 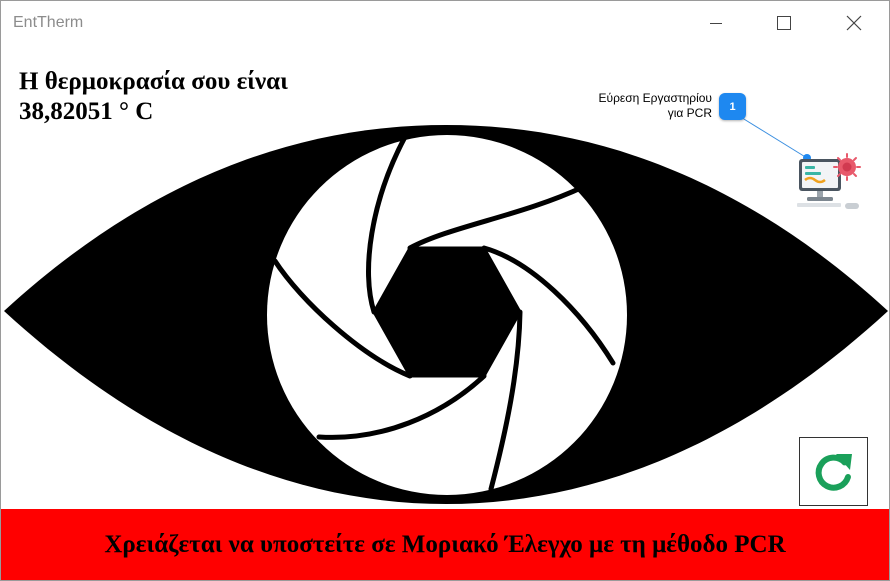 I want to click on lab-finder-button, so click(x=829, y=183).